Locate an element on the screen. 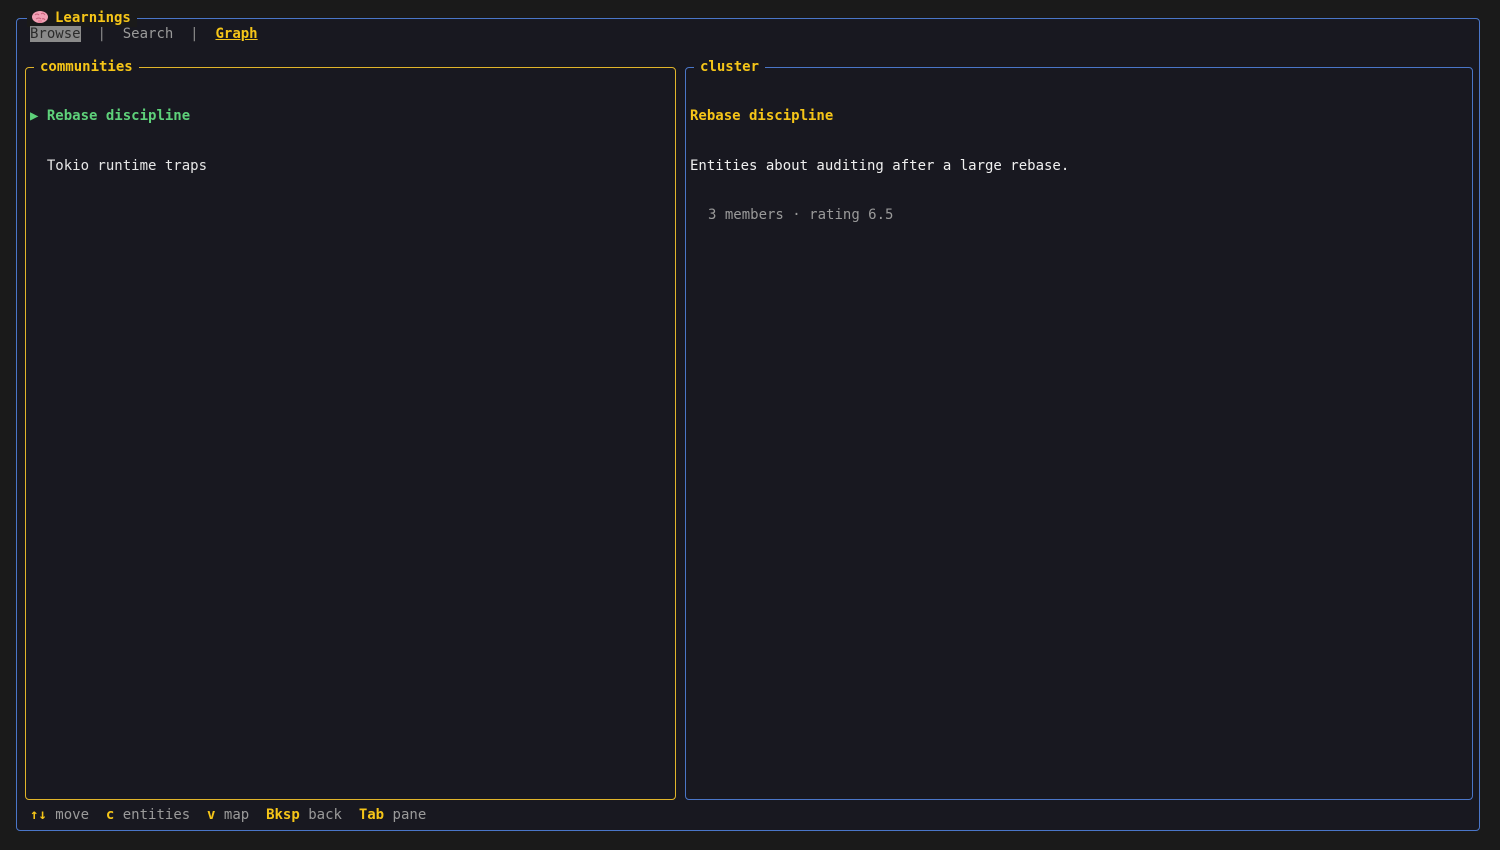 This screenshot has width=1500, height=850. app-title: Learnings is located at coordinates (93, 18).